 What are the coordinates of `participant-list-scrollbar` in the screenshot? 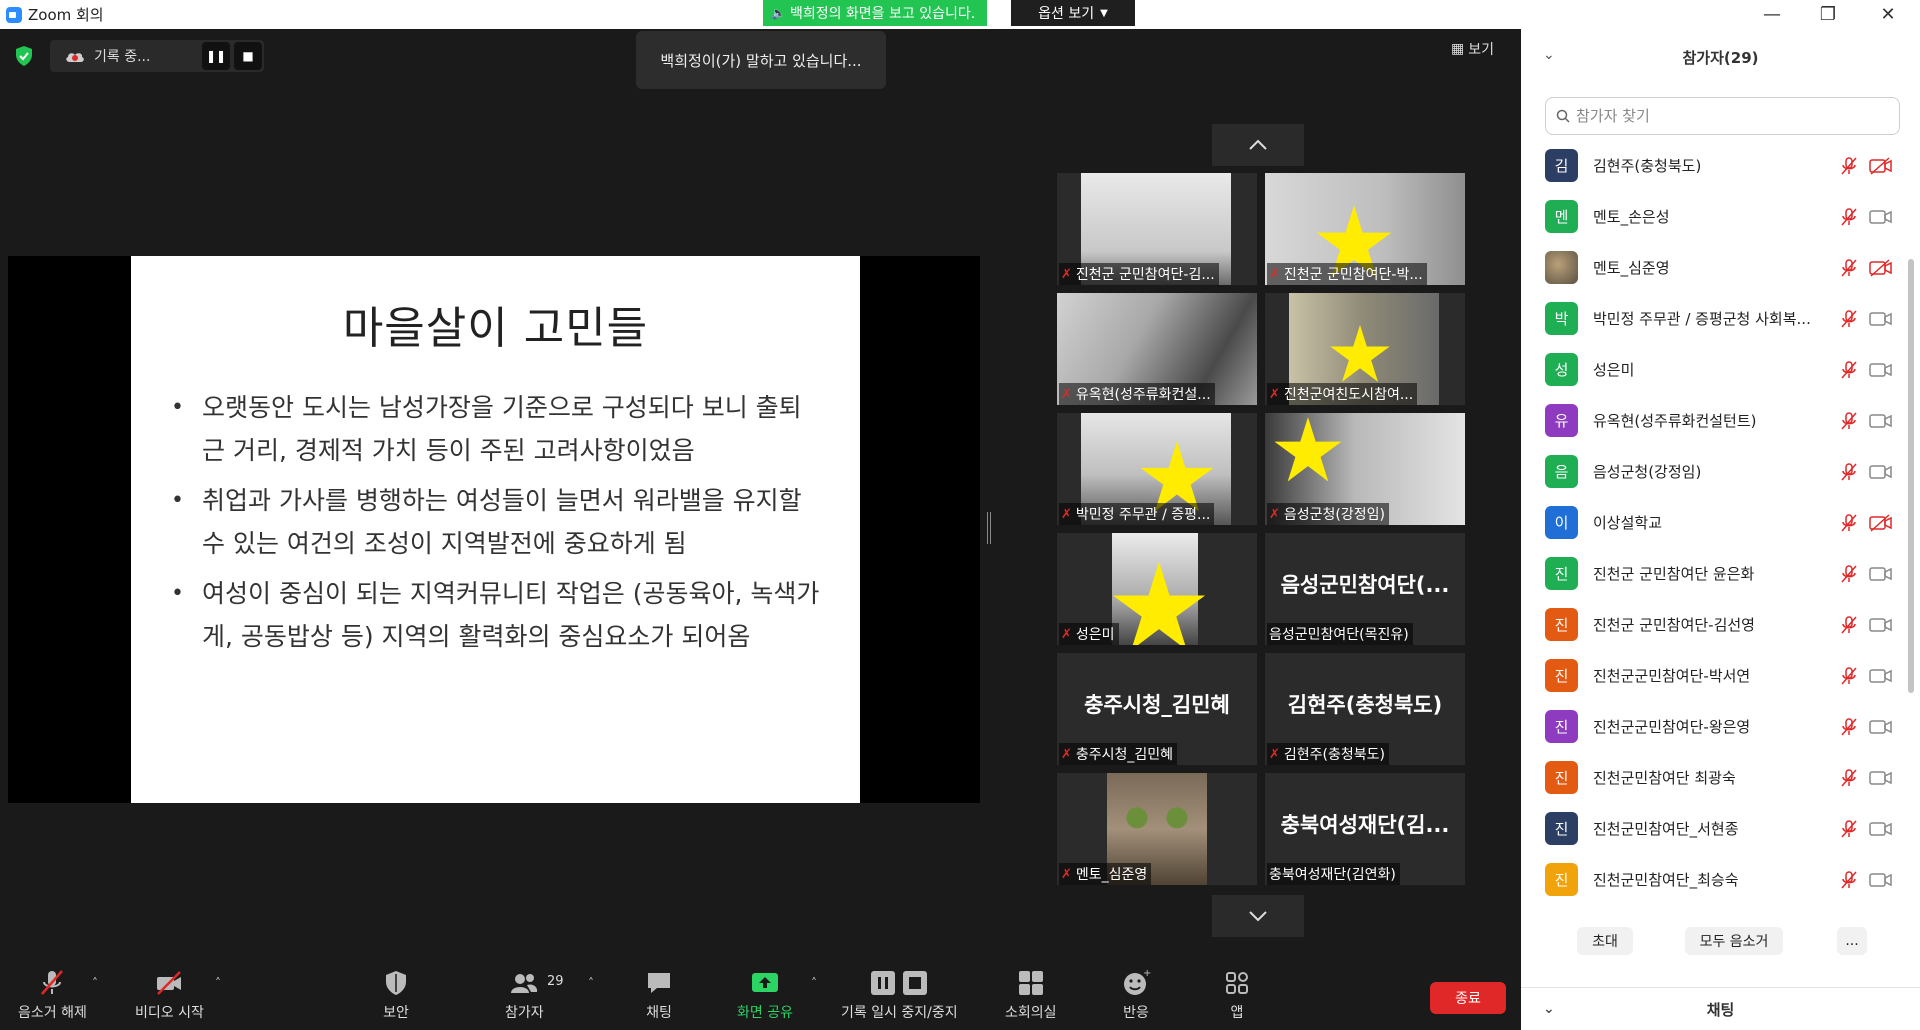 It's located at (1911, 476).